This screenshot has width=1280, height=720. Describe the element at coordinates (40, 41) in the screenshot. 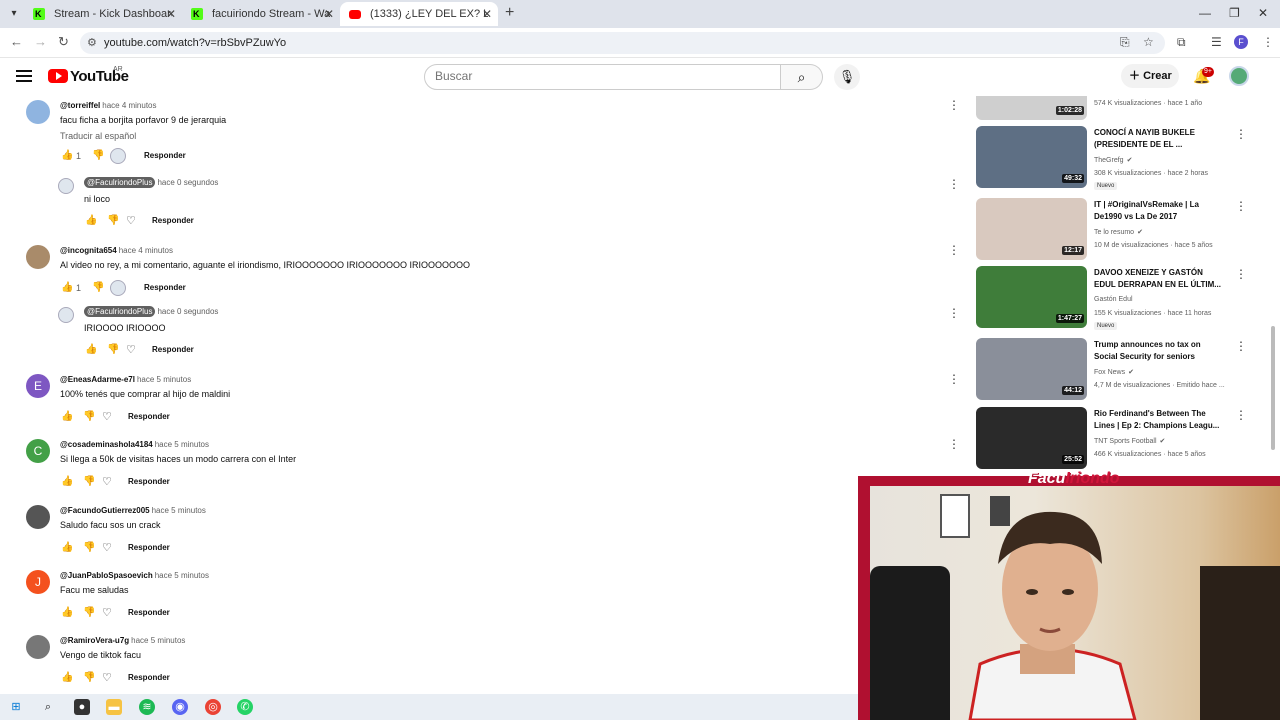

I see `forward-icon: →` at that location.